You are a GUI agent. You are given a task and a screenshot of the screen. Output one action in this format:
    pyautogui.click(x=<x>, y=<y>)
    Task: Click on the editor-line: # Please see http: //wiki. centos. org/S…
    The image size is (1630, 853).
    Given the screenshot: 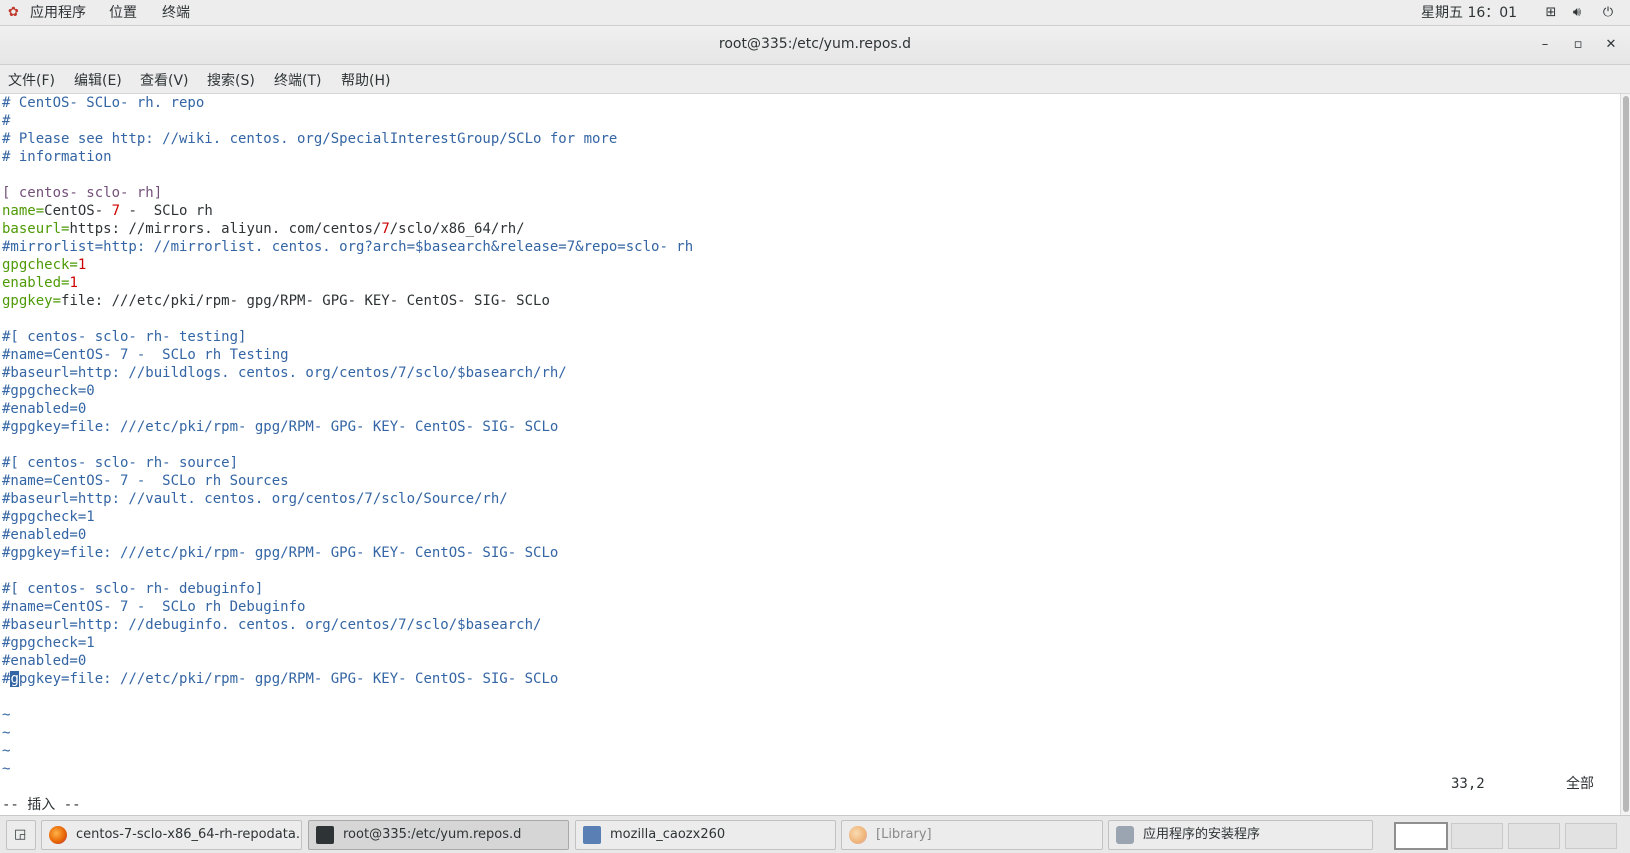 What is the action you would take?
    pyautogui.click(x=309, y=139)
    